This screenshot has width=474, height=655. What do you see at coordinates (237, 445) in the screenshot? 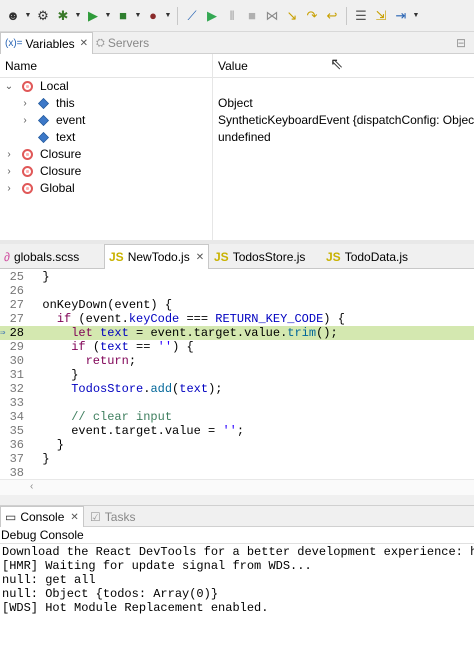
I see `code-line: 36 }` at bounding box center [237, 445].